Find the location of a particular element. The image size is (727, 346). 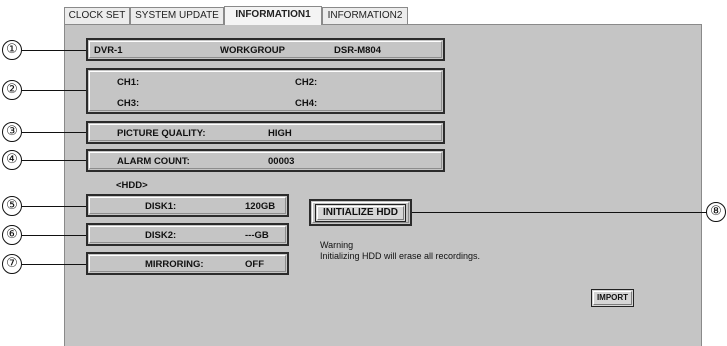

import-button: IMPORT is located at coordinates (612, 298).